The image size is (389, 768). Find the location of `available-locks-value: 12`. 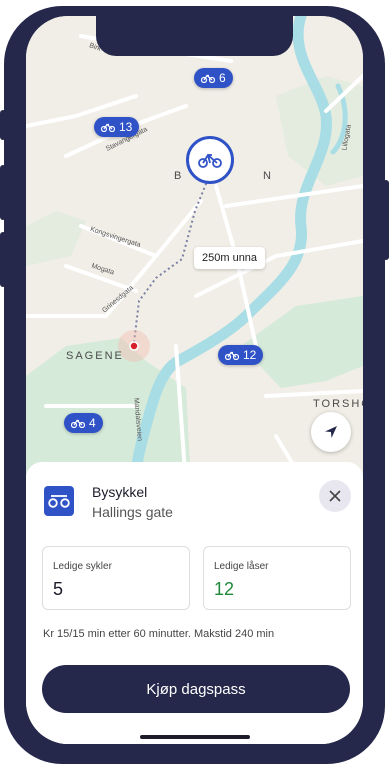

available-locks-value: 12 is located at coordinates (224, 589).